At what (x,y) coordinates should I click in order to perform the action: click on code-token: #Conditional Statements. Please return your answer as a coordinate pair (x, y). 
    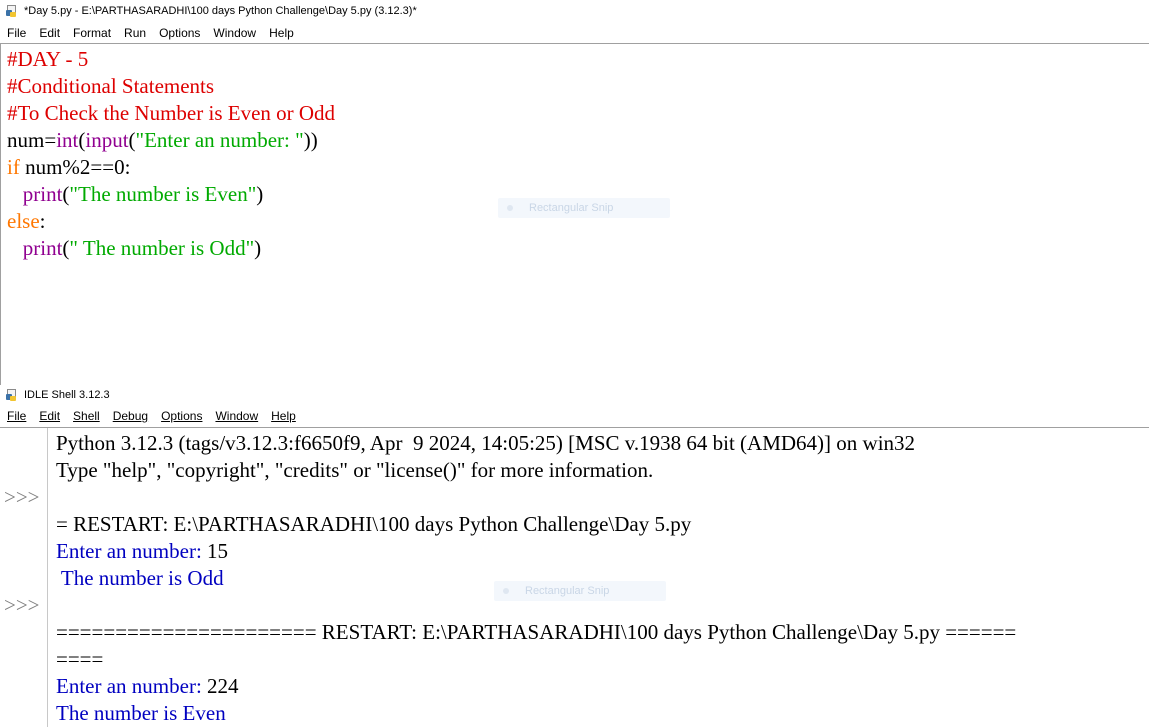
    Looking at the image, I should click on (111, 86).